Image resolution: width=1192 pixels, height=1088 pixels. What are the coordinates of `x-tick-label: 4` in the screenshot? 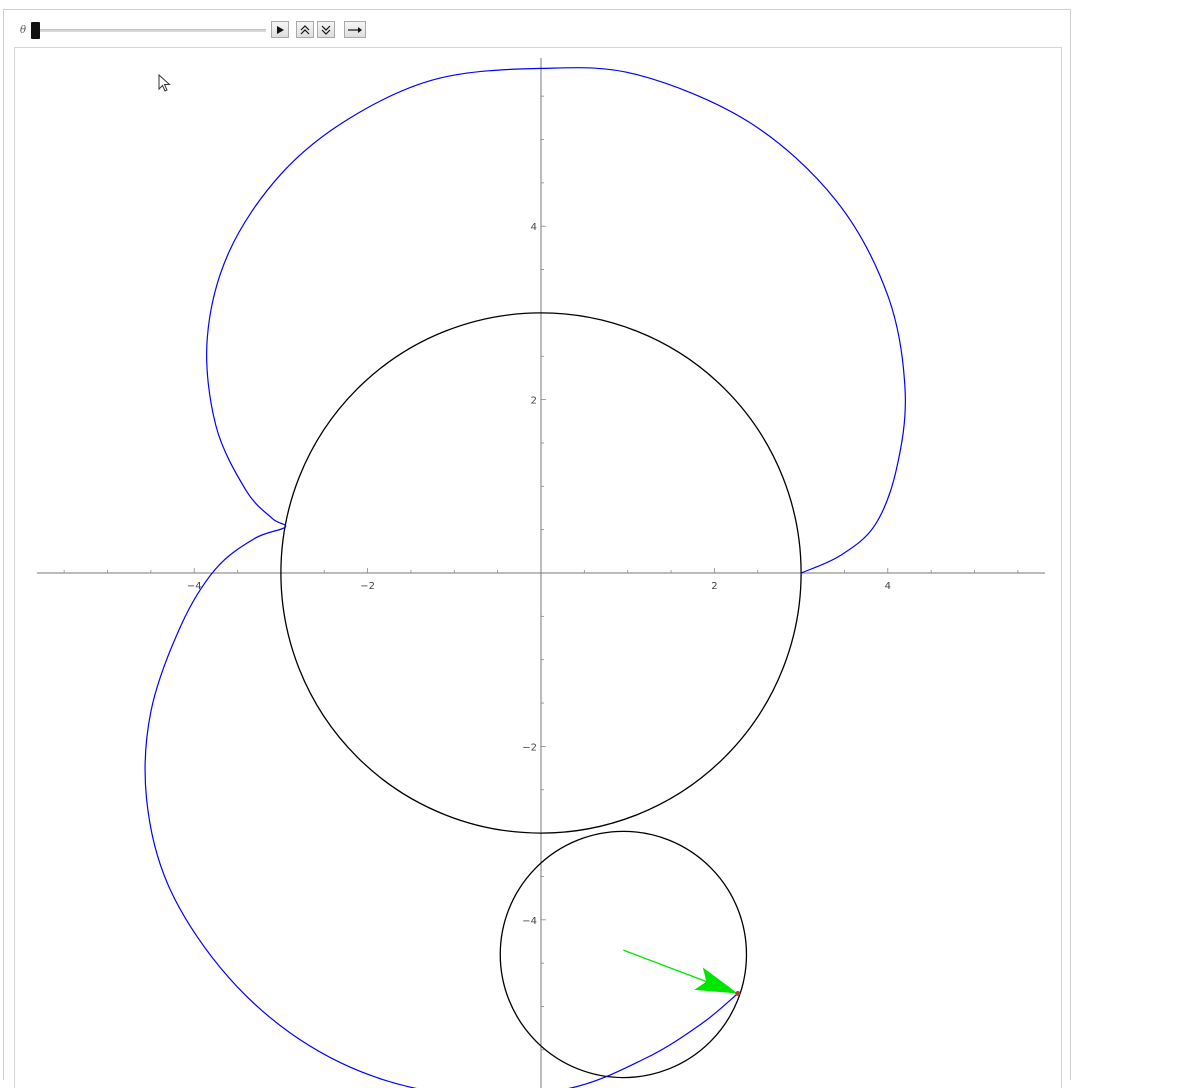 It's located at (888, 586).